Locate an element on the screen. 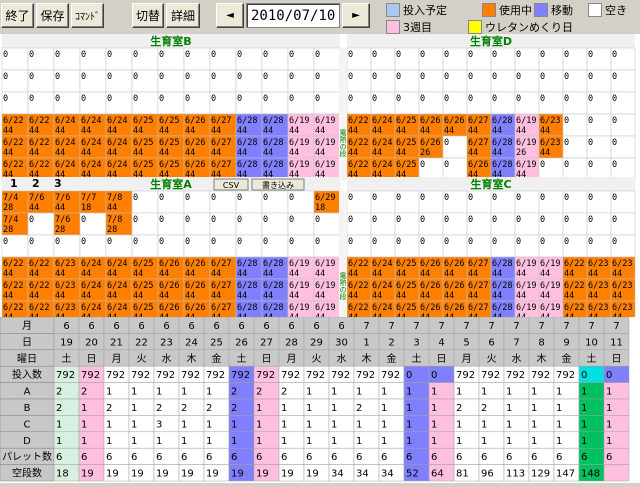 The image size is (640, 487). room-tab-1: 1 is located at coordinates (14, 183).